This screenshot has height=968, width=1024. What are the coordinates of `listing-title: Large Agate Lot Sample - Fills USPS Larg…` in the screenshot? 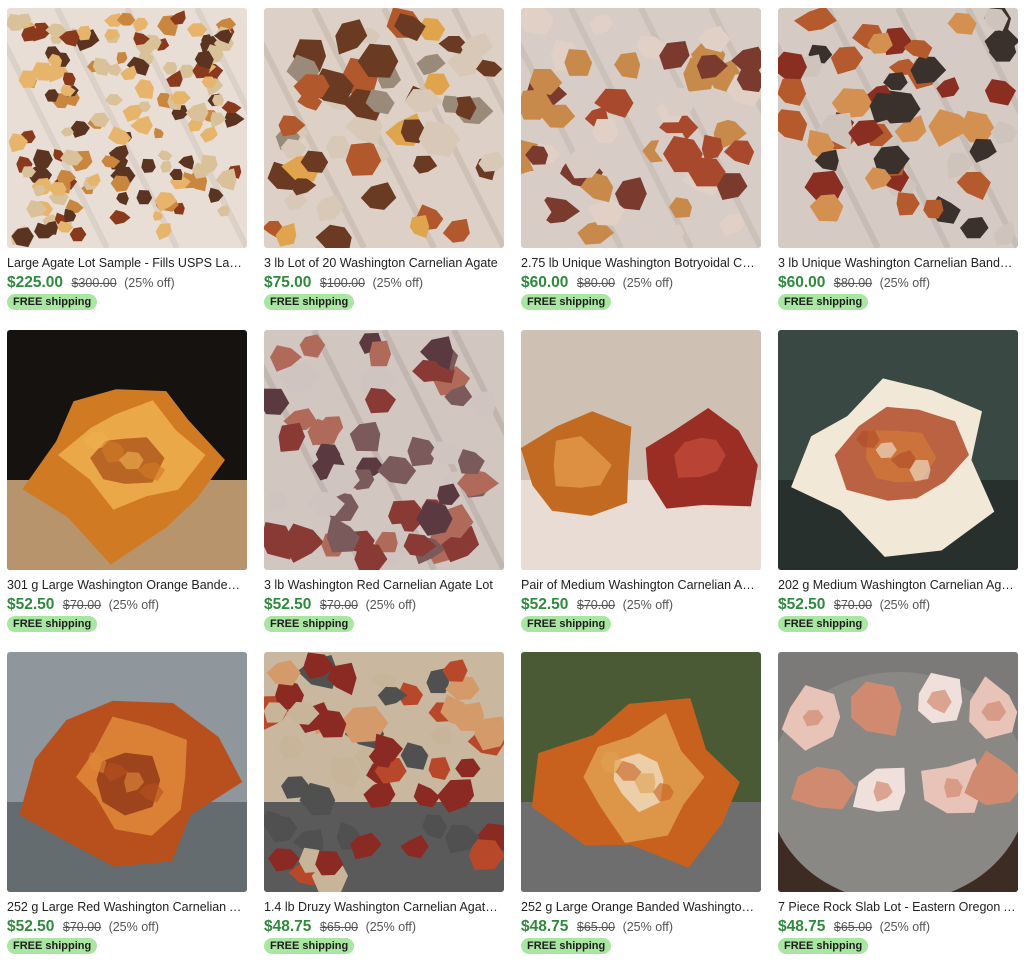 It's located at (126, 263).